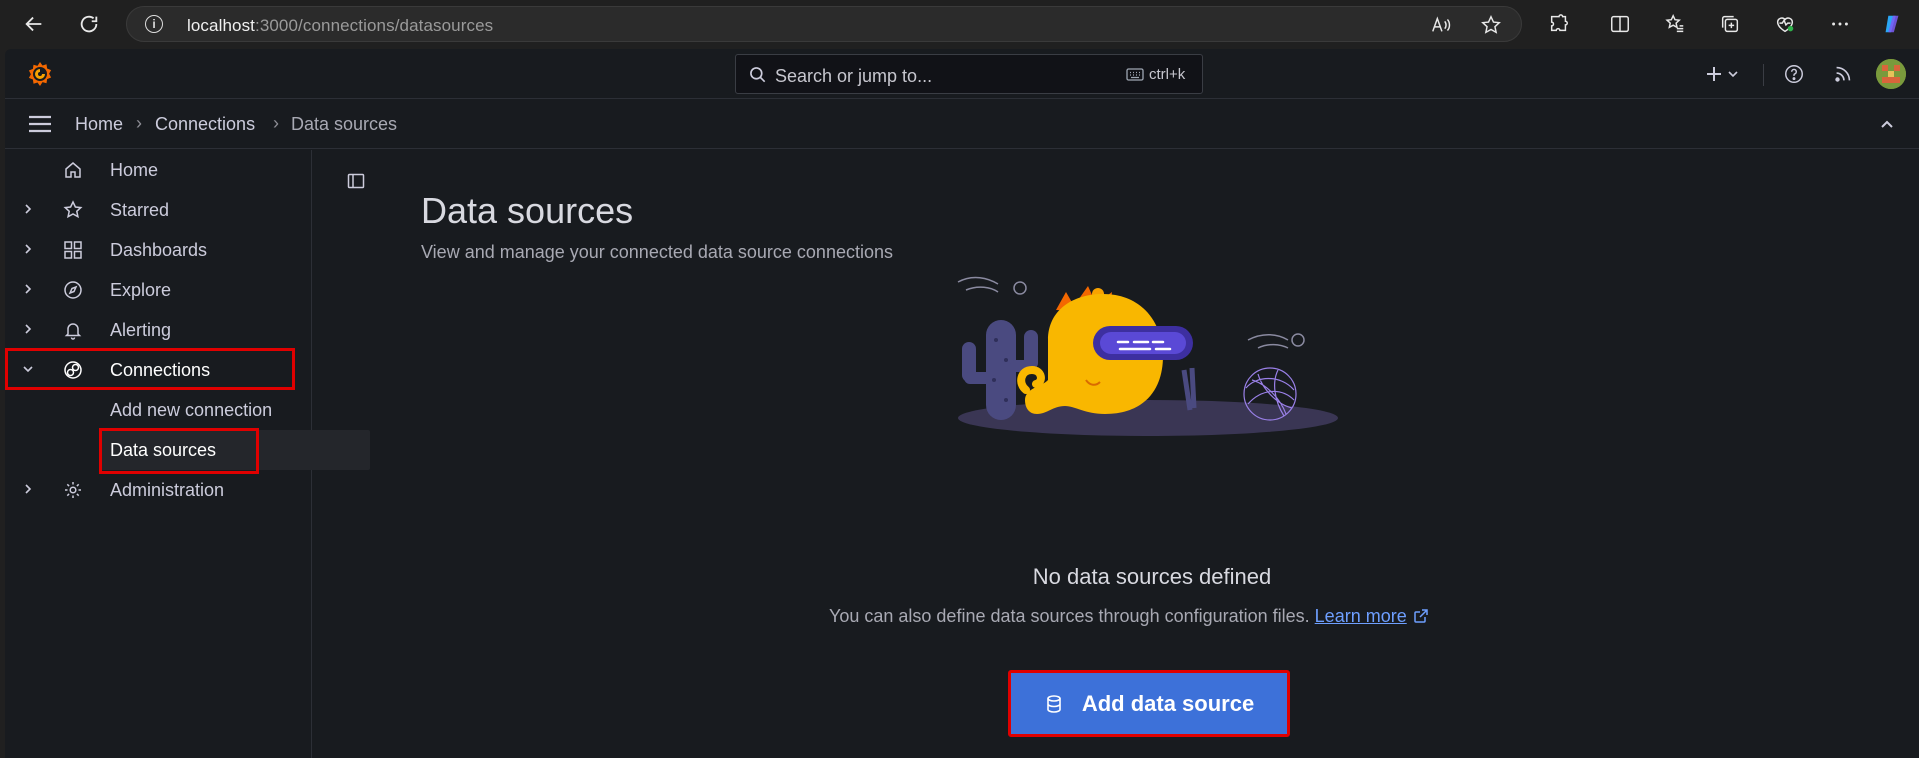 The height and width of the screenshot is (758, 1919). Describe the element at coordinates (758, 75) in the screenshot. I see `search-icon` at that location.